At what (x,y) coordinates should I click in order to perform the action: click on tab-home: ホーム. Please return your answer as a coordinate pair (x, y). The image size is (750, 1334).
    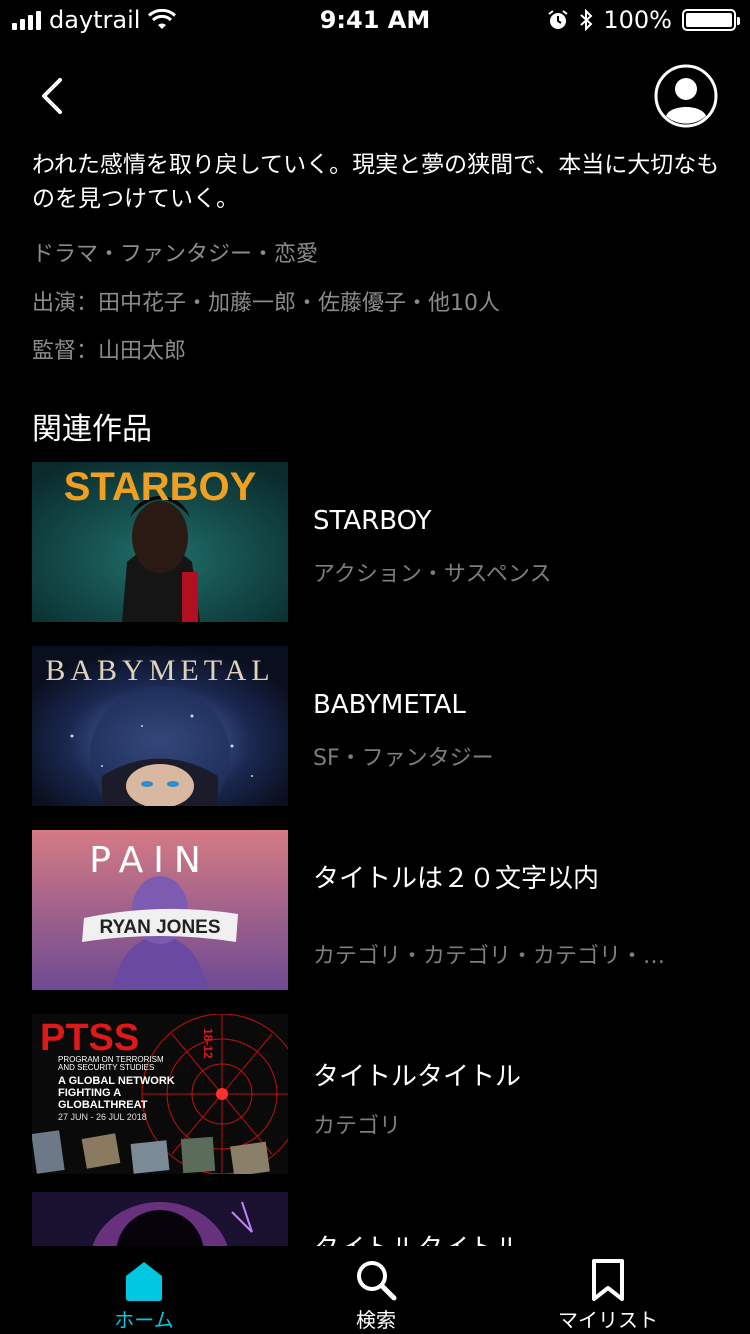
    Looking at the image, I should click on (144, 1290).